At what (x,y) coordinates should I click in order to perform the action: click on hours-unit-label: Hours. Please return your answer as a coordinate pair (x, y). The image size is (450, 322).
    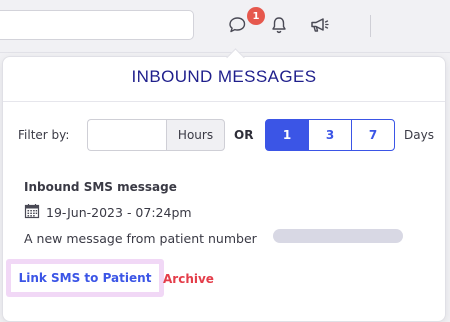
    Looking at the image, I should click on (195, 135).